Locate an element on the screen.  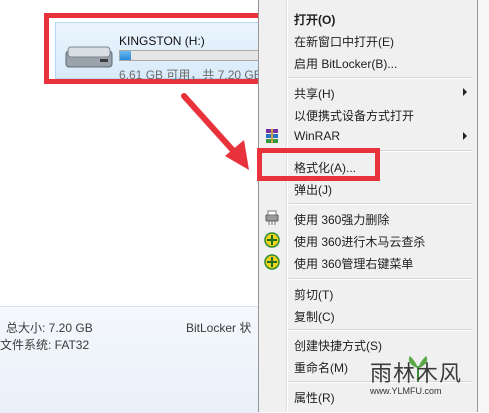
menu-item-label: 重命名(M) is located at coordinates (321, 368).